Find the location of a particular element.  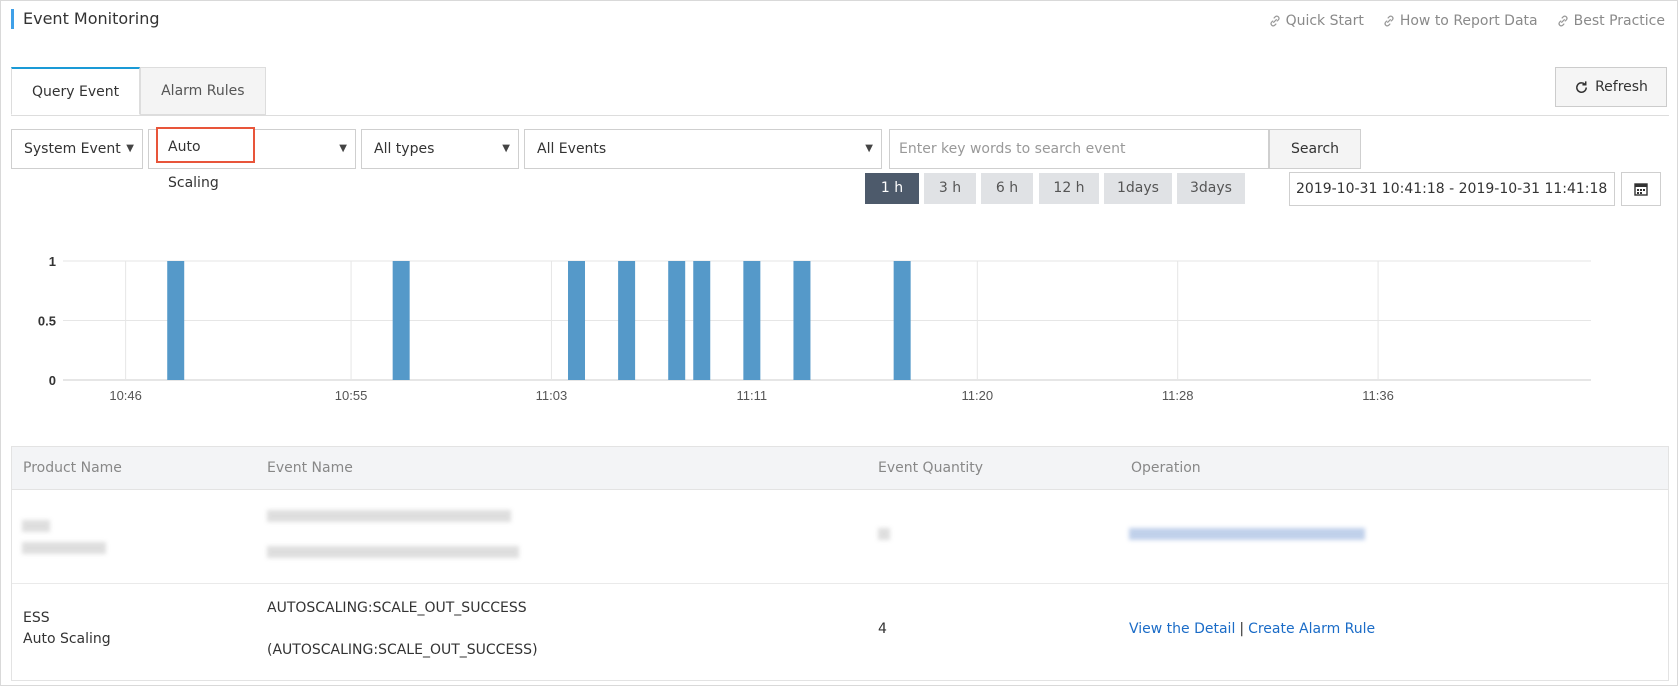

x-tick-label: 11:20 is located at coordinates (978, 395).